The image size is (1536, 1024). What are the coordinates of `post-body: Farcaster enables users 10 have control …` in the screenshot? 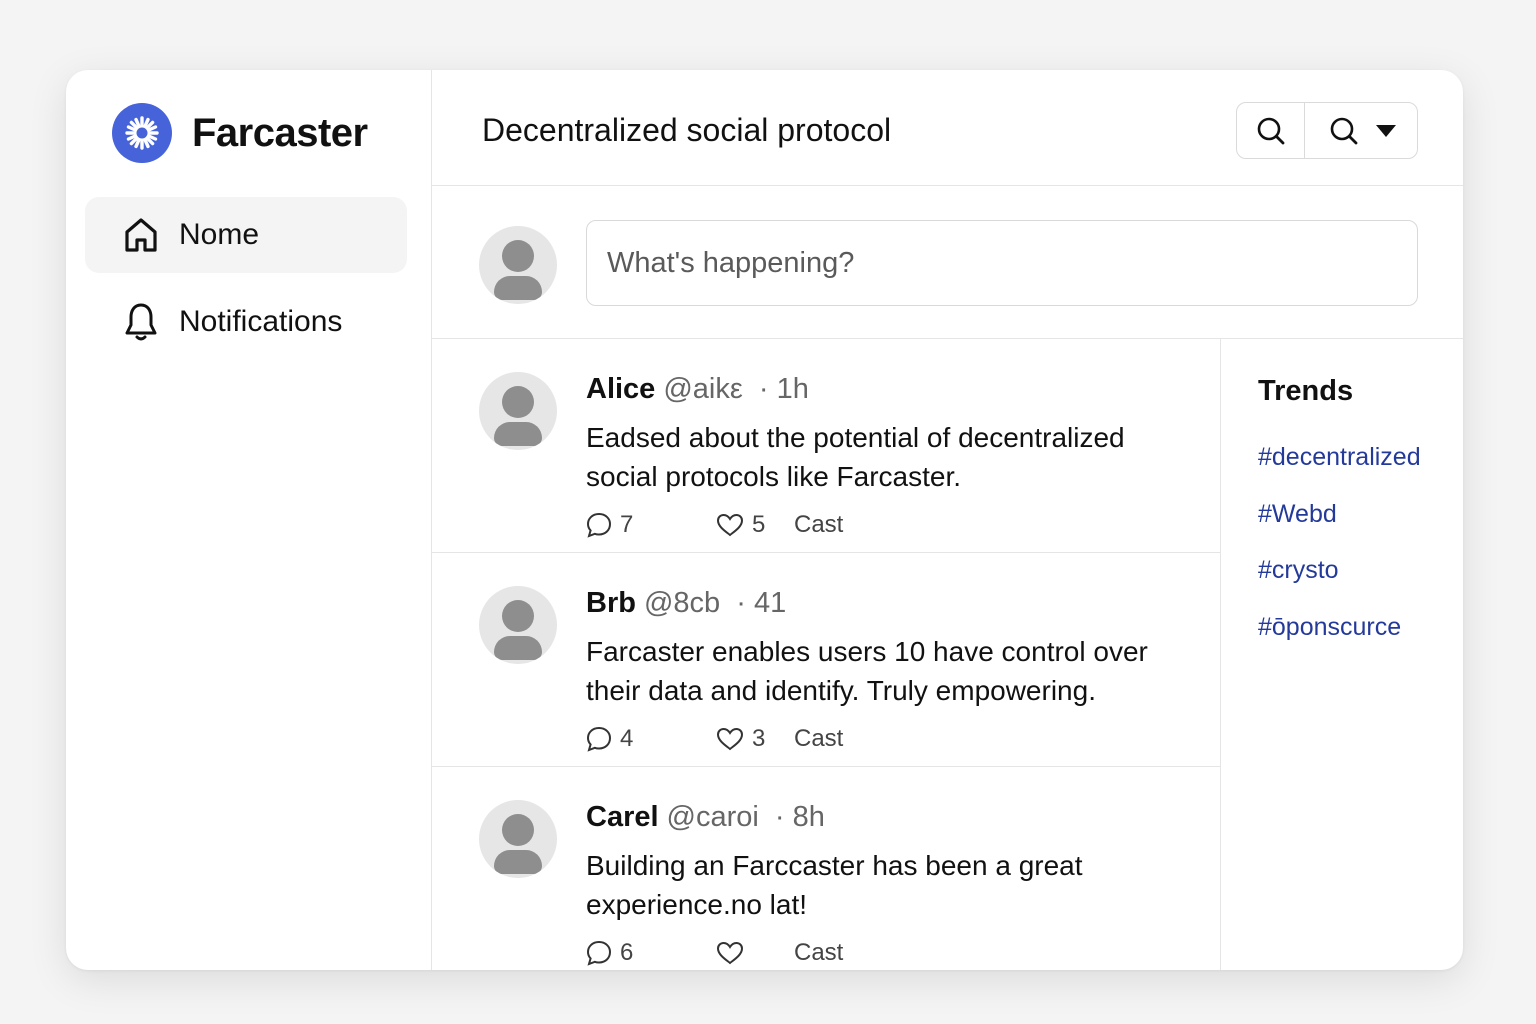 It's located at (867, 671).